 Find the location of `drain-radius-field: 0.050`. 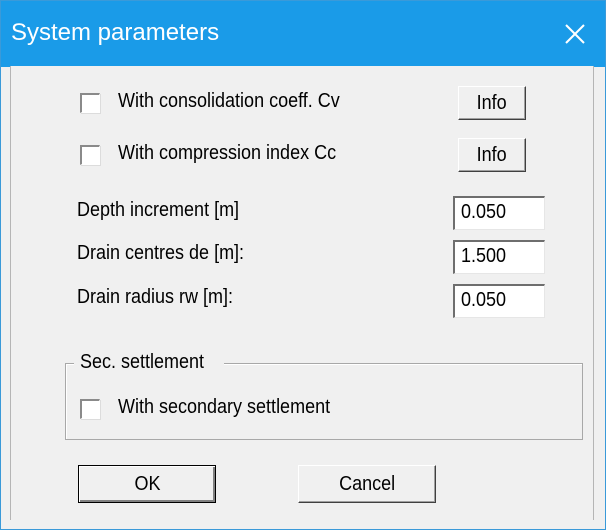

drain-radius-field: 0.050 is located at coordinates (499, 301).